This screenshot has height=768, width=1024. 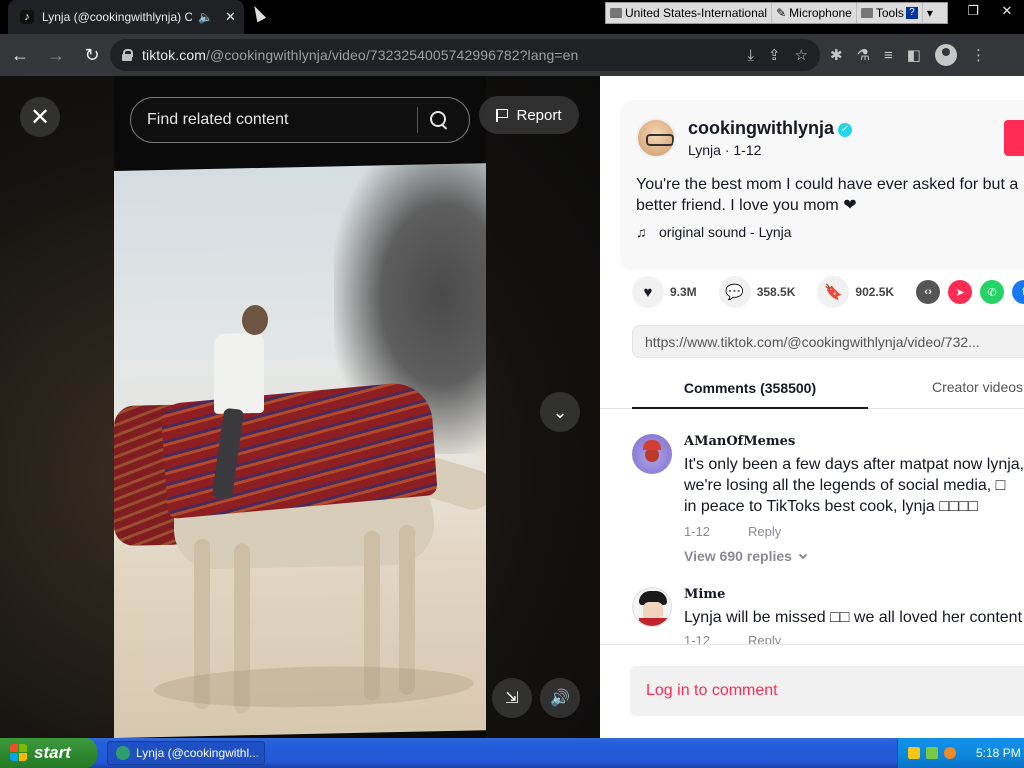 What do you see at coordinates (992, 292) in the screenshot?
I see `whatsapp-icon: ✆` at bounding box center [992, 292].